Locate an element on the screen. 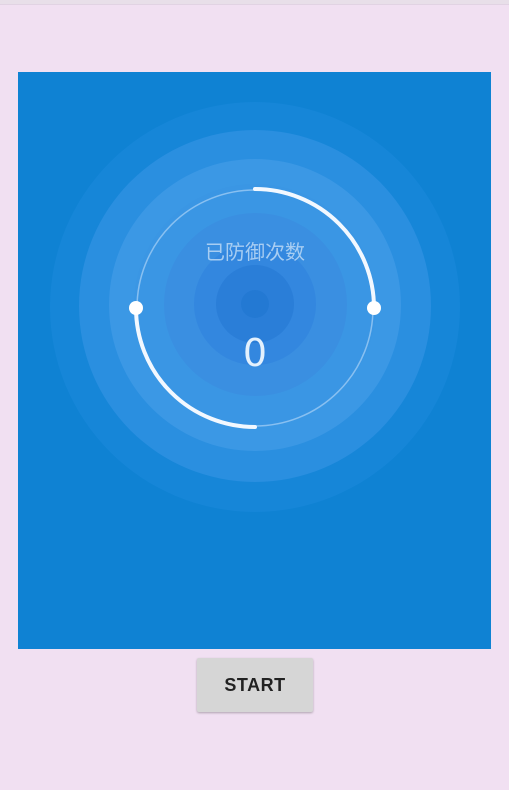 The height and width of the screenshot is (790, 509). dial-handle-right is located at coordinates (374, 308).